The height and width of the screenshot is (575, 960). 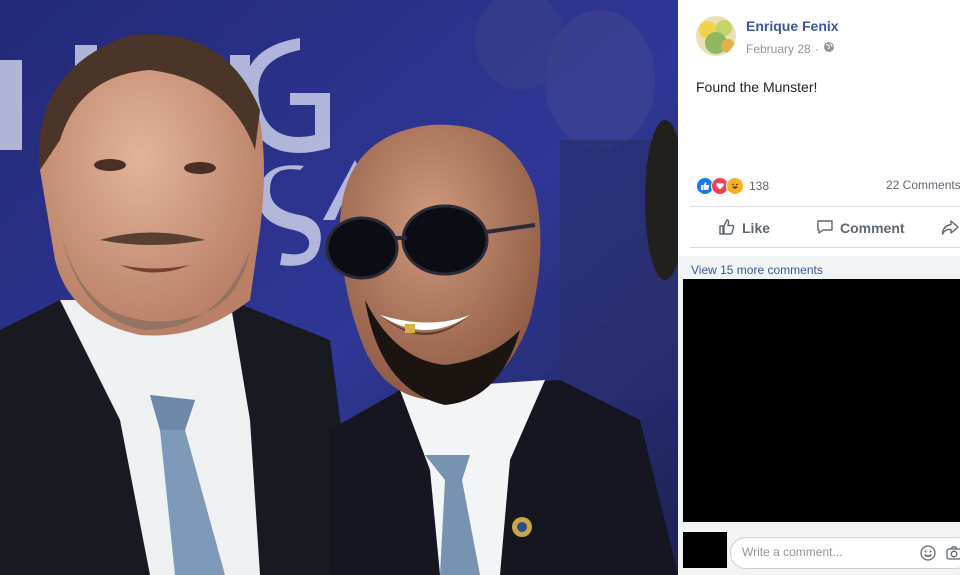 What do you see at coordinates (928, 553) in the screenshot?
I see `emoji-icon` at bounding box center [928, 553].